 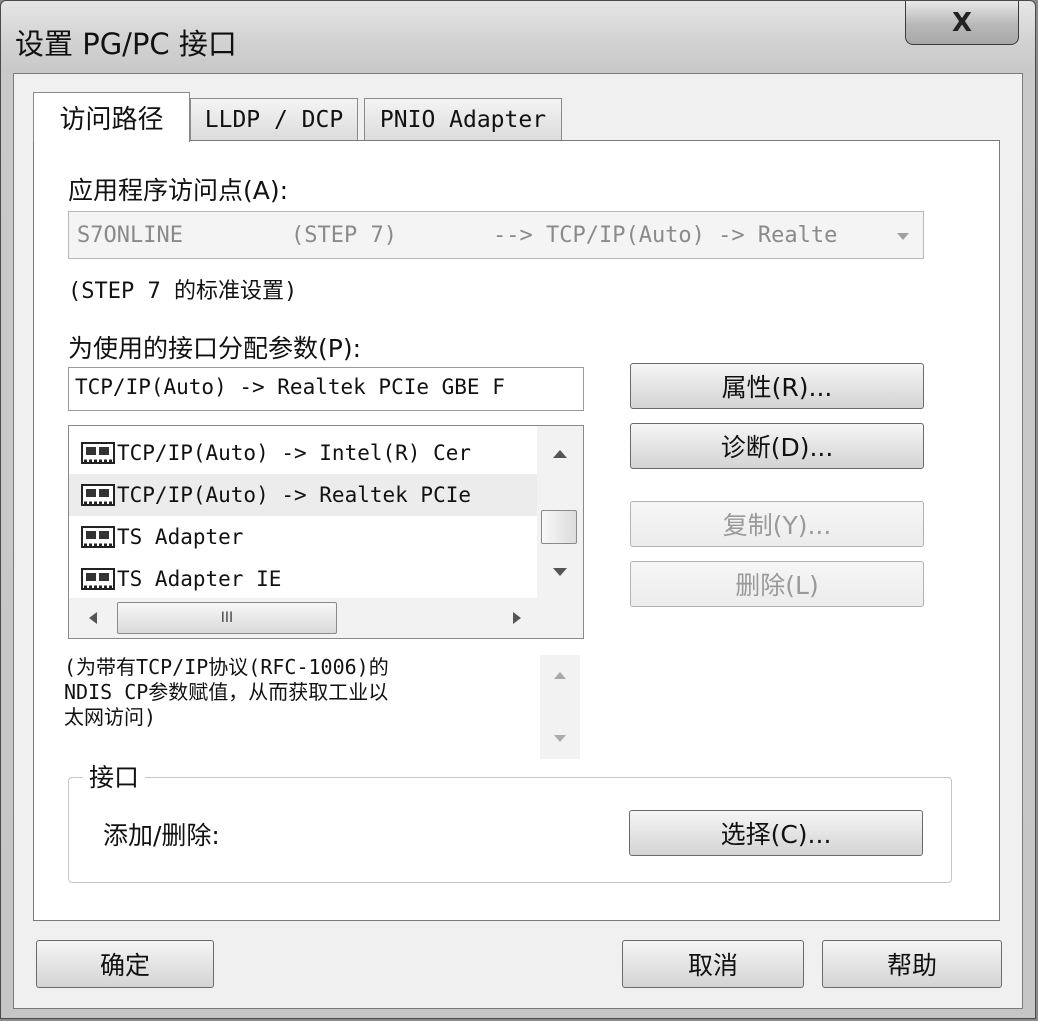 I want to click on tab-lldp-dcp-label: LLDP / DCP, so click(x=274, y=119).